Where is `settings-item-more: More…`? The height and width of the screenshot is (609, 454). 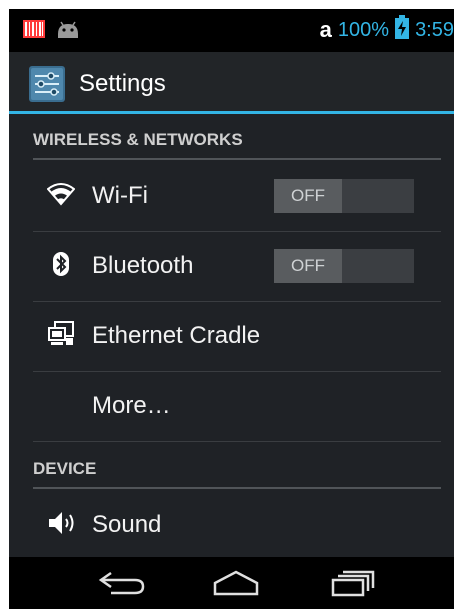
settings-item-more: More… is located at coordinates (237, 406).